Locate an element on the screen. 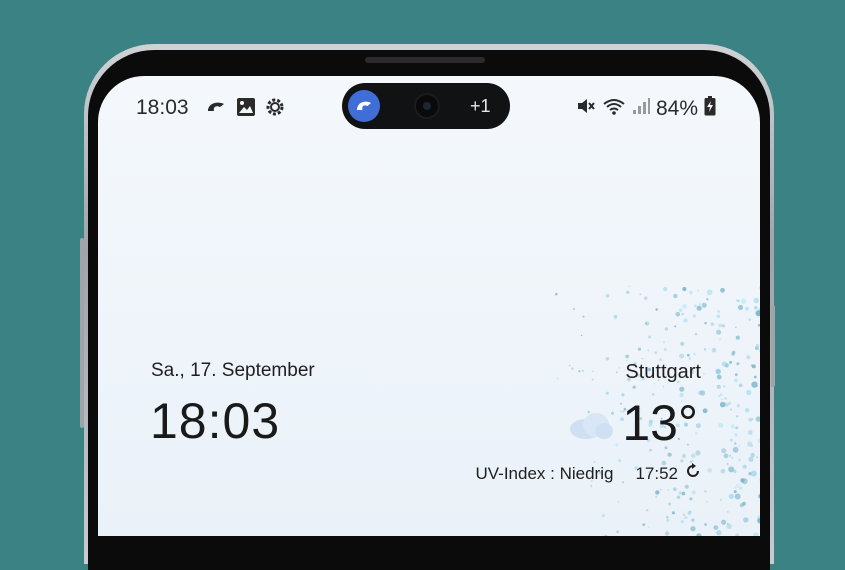  status-time: 18:03 is located at coordinates (162, 108).